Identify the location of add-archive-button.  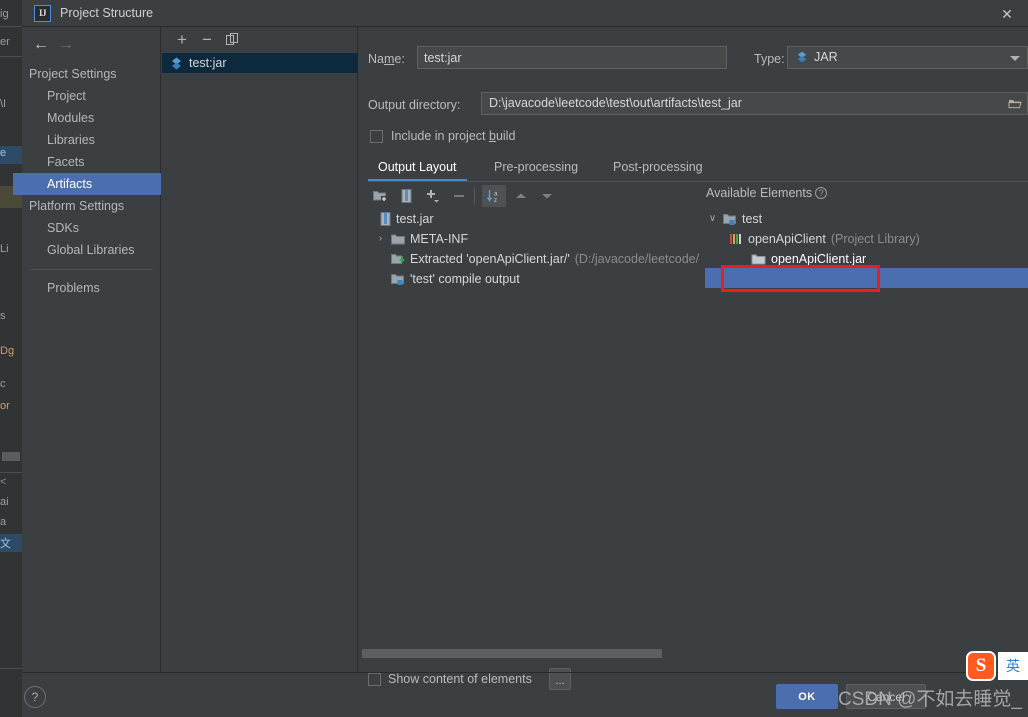
(406, 196).